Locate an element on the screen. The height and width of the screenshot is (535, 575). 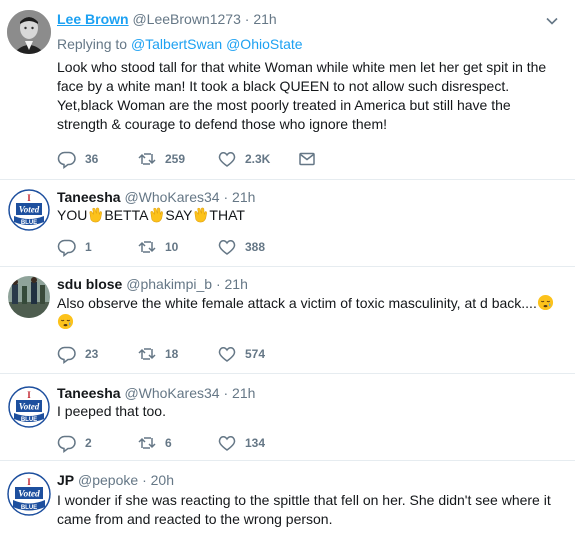
like-count: 574 is located at coordinates (255, 354).